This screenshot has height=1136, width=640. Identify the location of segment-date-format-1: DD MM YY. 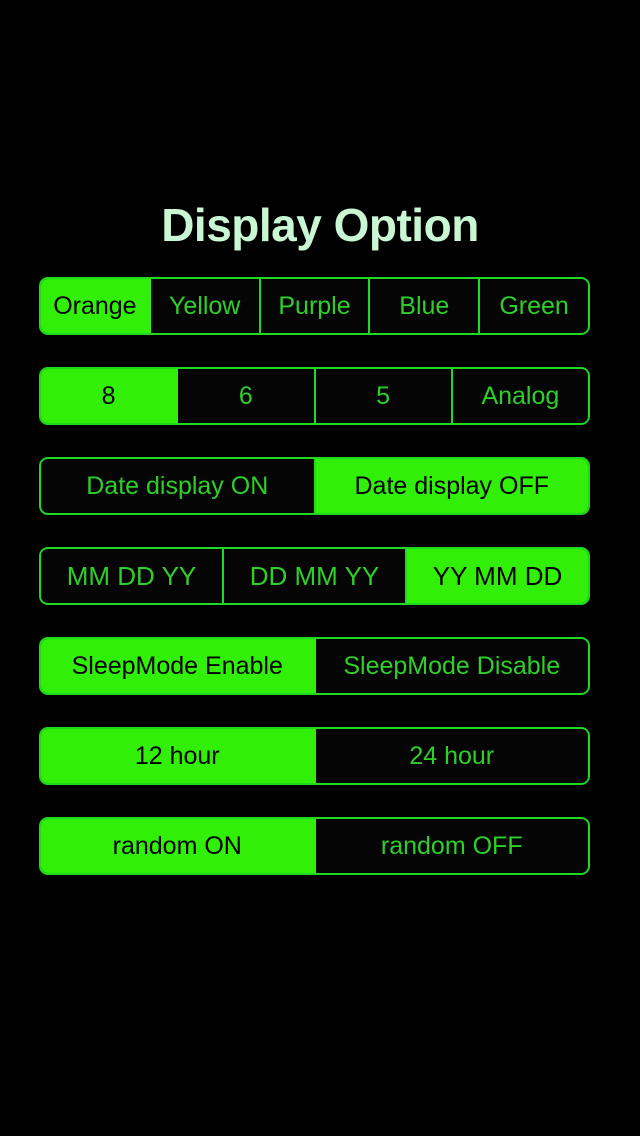
(315, 576).